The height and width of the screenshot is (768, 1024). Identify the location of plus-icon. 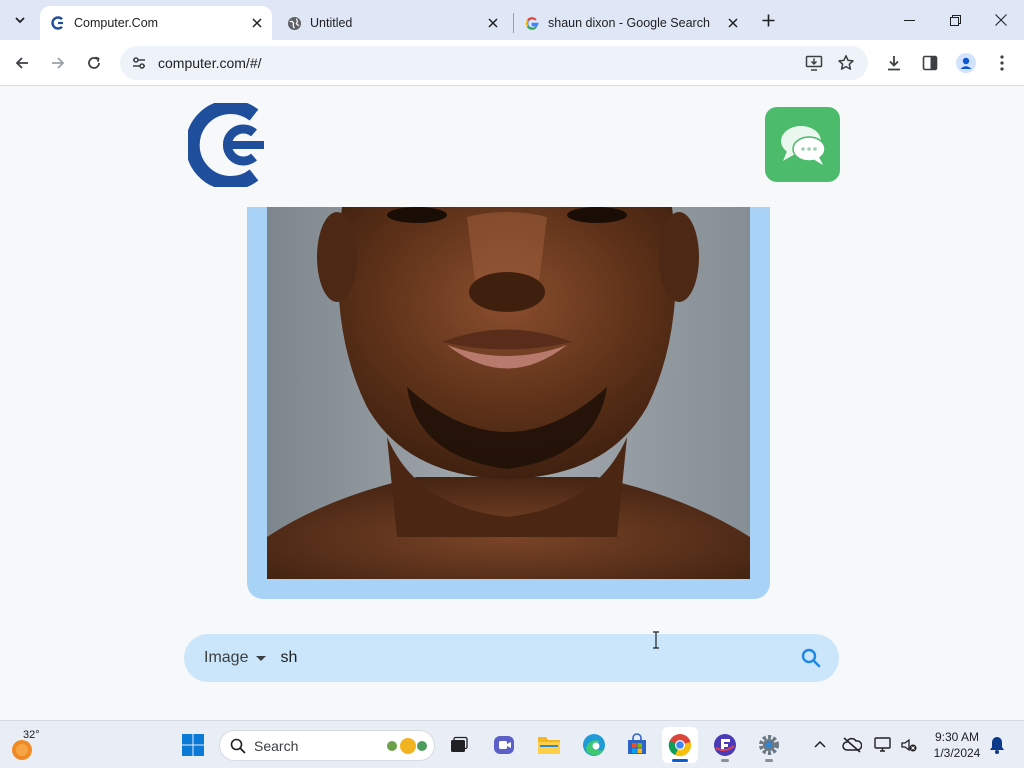
(768, 20).